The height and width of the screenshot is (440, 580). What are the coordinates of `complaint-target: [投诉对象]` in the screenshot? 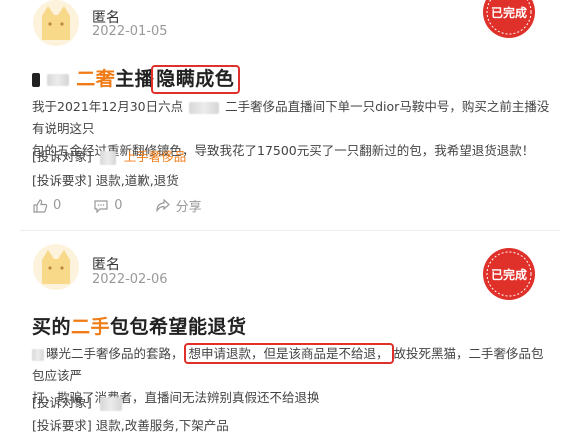 It's located at (77, 401).